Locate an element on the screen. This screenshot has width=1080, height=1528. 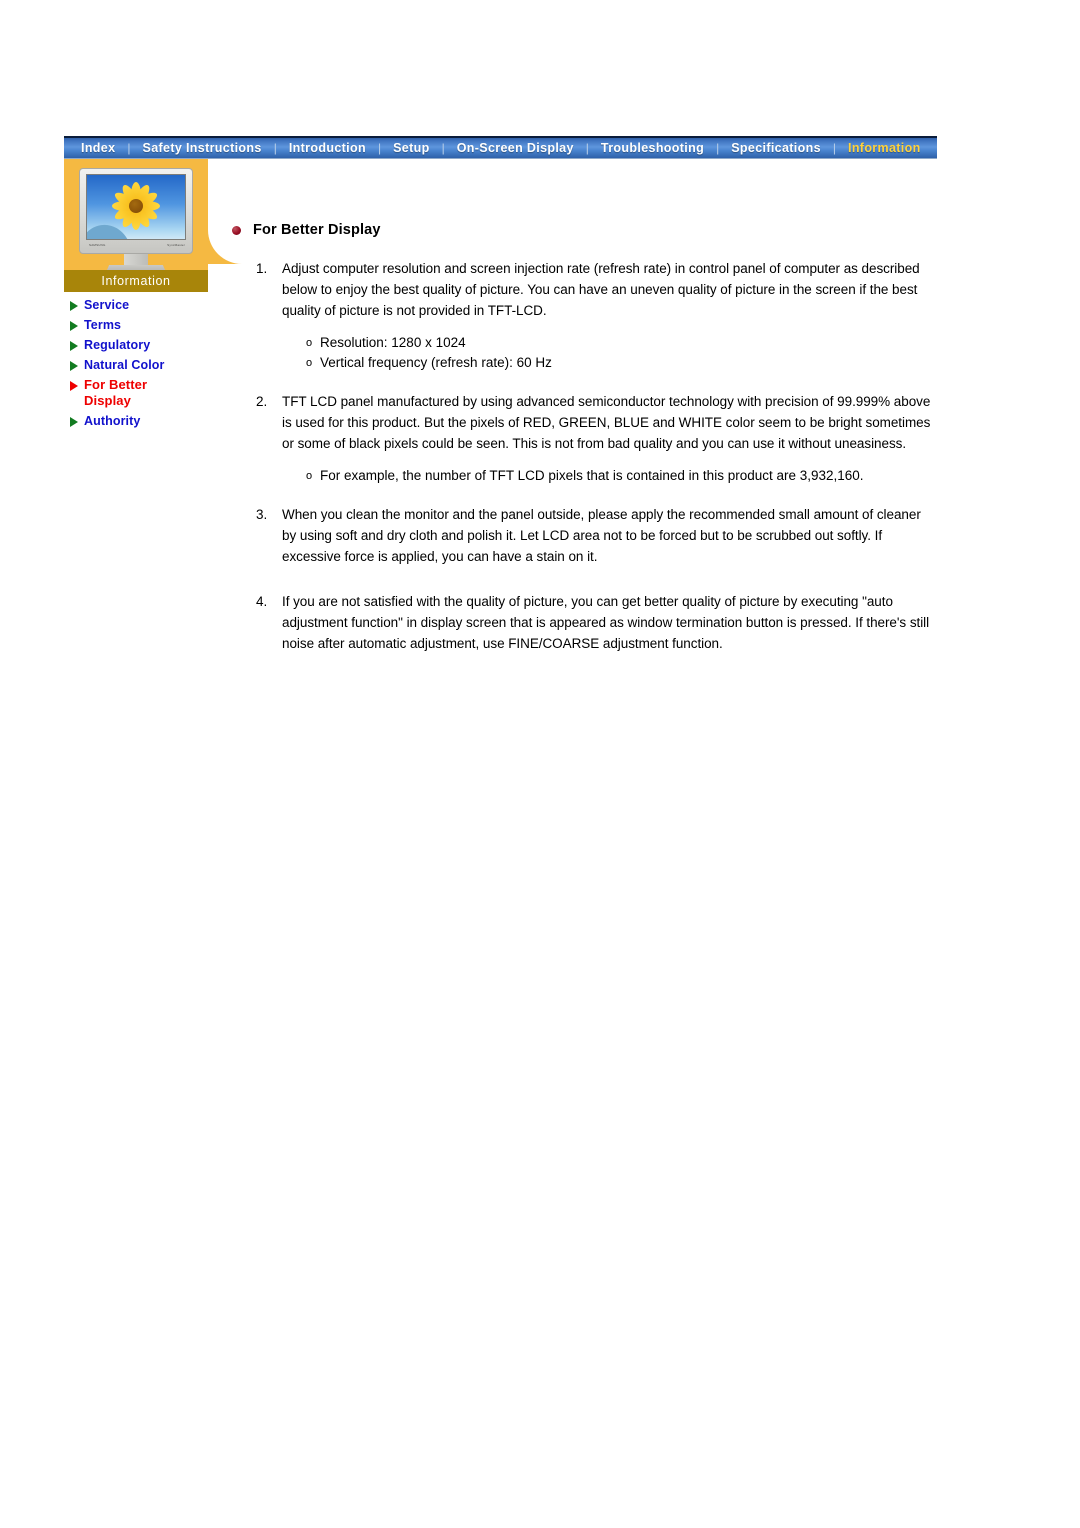
sidebar-item-for-better-display: For Better Display is located at coordinates (151, 393).